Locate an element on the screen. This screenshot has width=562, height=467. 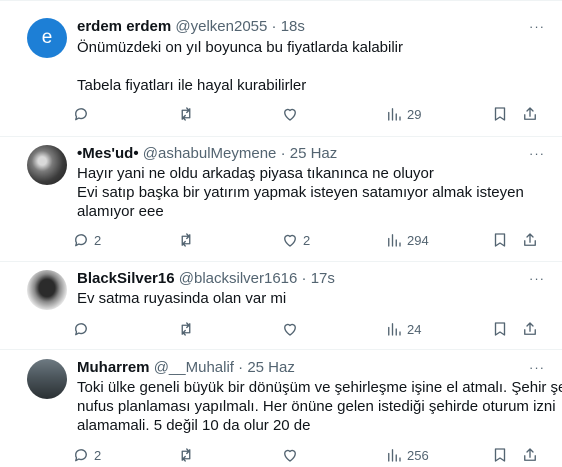
views-button: 256 is located at coordinates (407, 455).